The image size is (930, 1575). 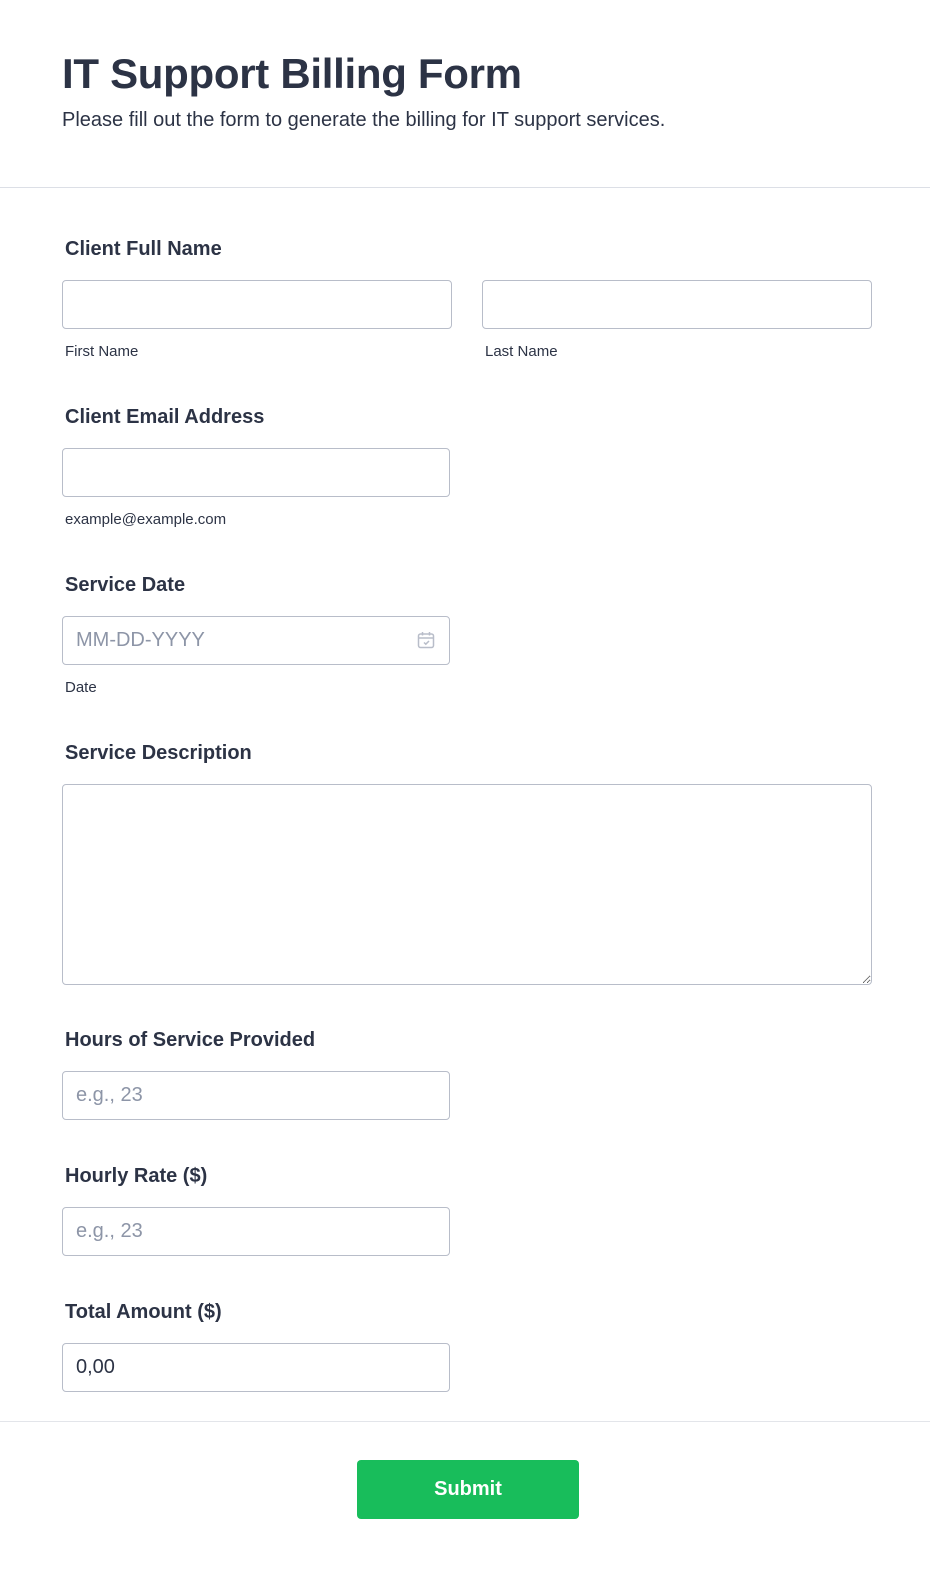 What do you see at coordinates (426, 640) in the screenshot?
I see `calendar-icon` at bounding box center [426, 640].